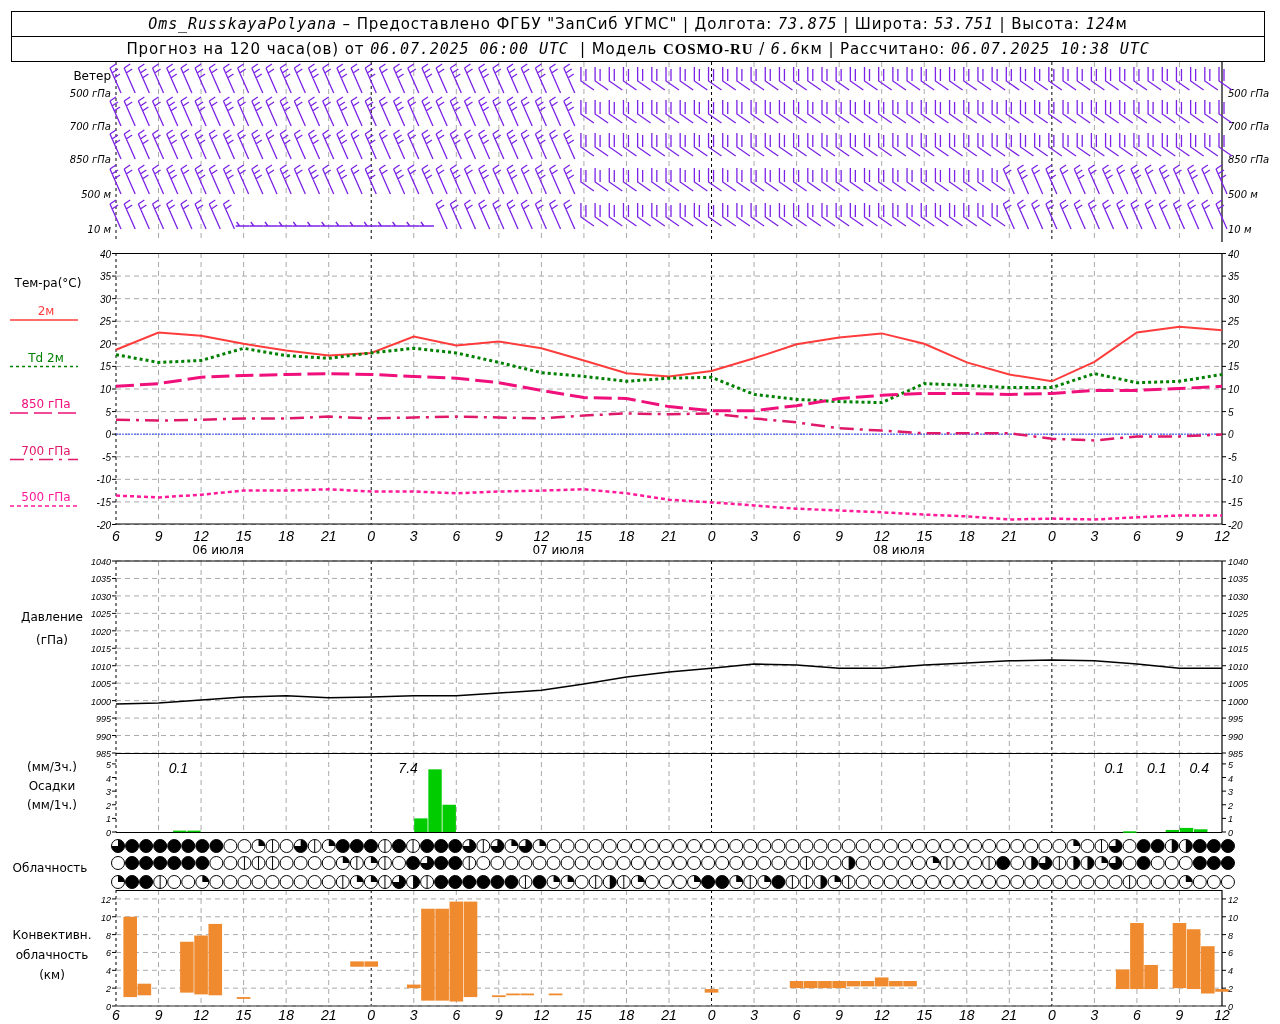 The width and height of the screenshot is (1280, 1024). What do you see at coordinates (92, 76) in the screenshot?
I see `panel-title: Ветер` at bounding box center [92, 76].